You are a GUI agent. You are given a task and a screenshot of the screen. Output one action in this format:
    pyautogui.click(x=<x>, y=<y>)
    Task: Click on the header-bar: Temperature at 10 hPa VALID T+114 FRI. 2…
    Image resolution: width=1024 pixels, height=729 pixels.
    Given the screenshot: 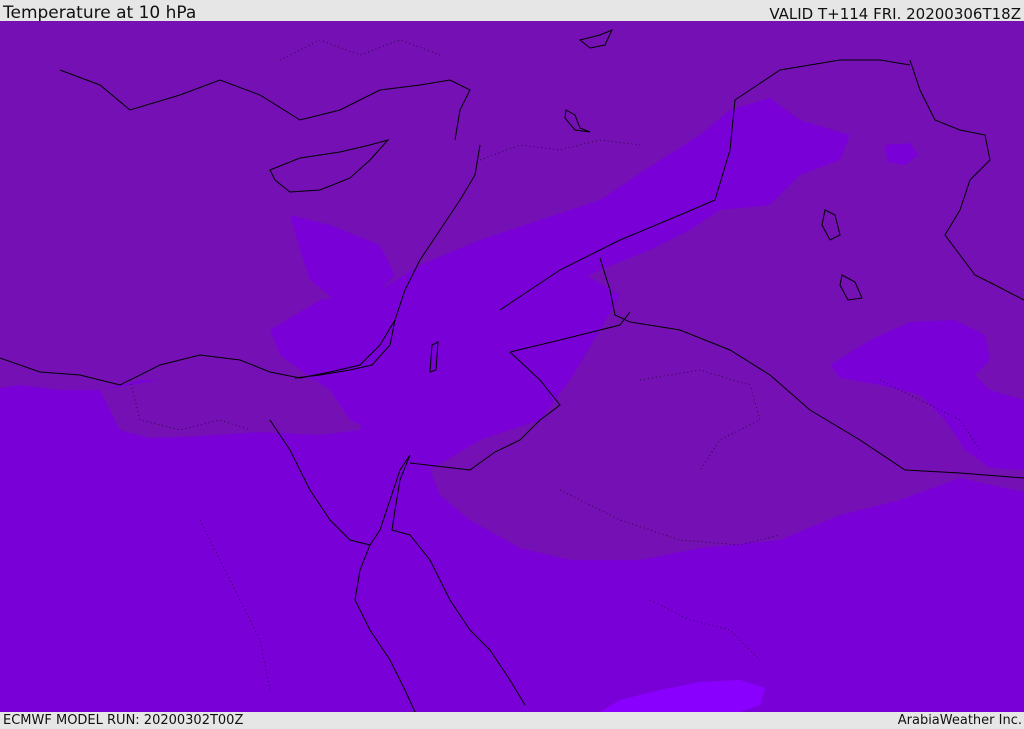 What is the action you would take?
    pyautogui.click(x=512, y=11)
    